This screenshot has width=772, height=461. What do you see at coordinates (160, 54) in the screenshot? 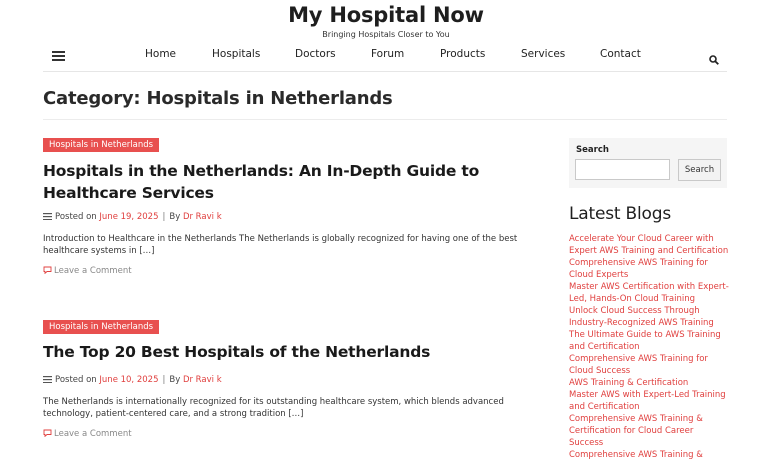
I see `nav-item-home: Home` at bounding box center [160, 54].